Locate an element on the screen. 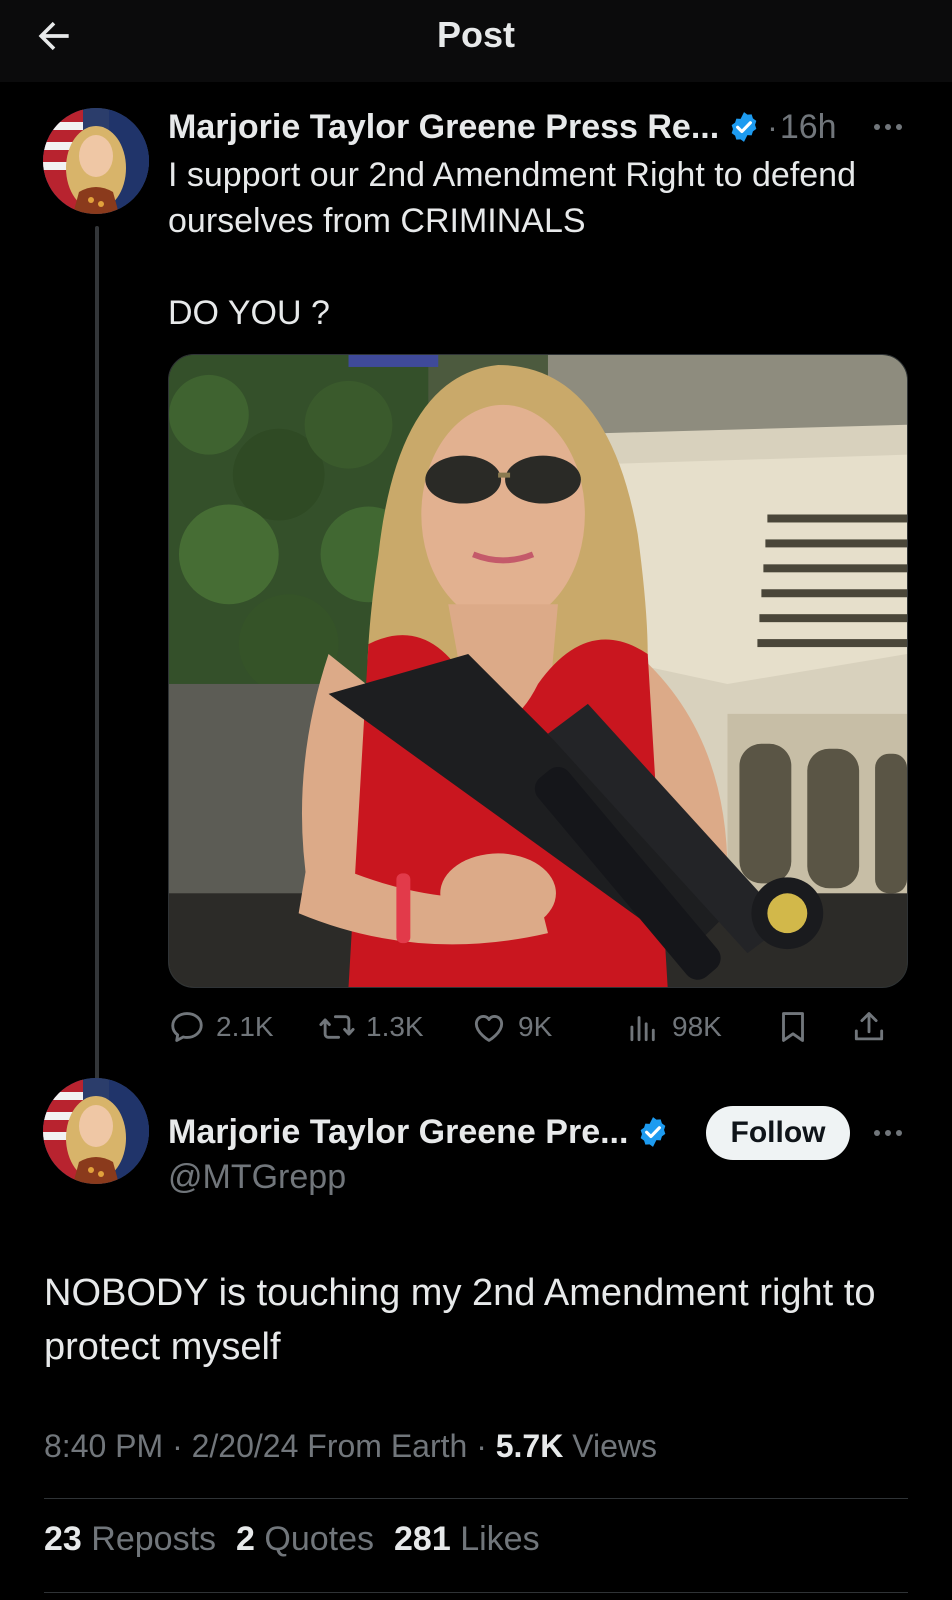  main-post-header: Marjorie Taylor Greene Pre... Follow is located at coordinates (538, 1133).